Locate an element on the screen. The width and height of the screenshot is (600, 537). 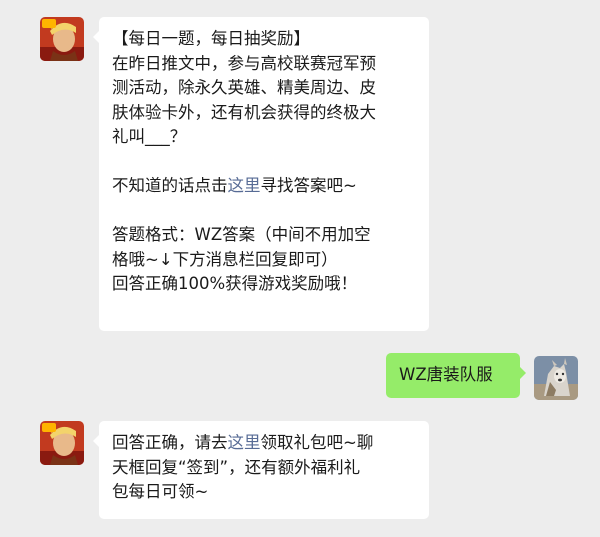
user-wolf-avatar is located at coordinates (556, 378).